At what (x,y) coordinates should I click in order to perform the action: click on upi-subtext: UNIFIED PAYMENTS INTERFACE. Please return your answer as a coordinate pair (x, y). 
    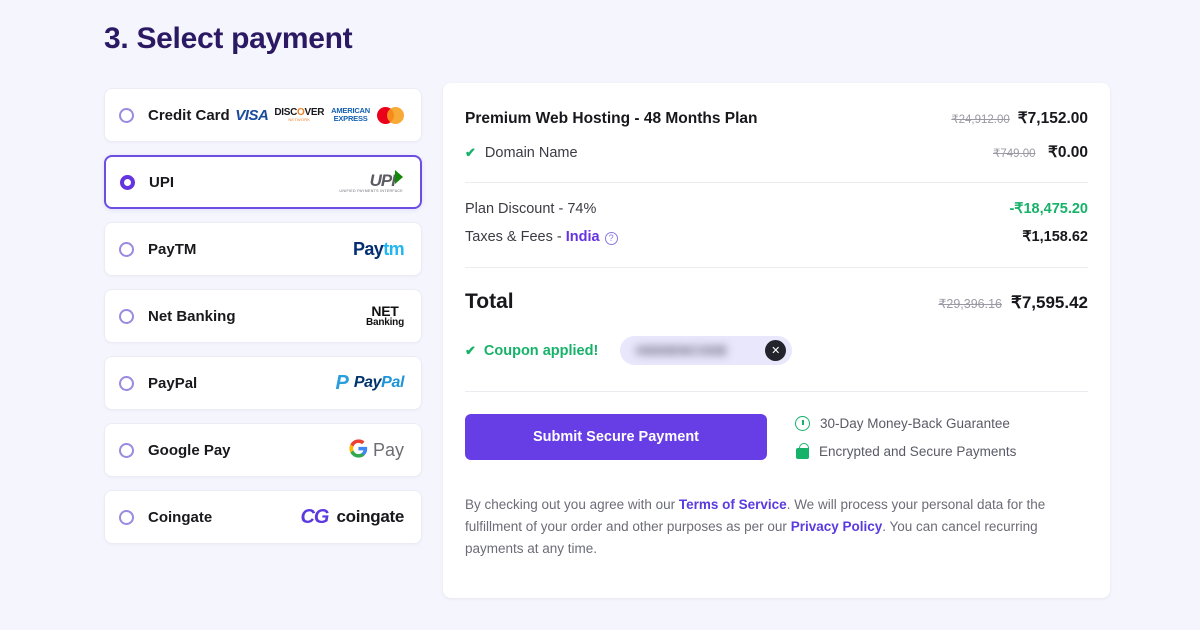
    Looking at the image, I should click on (371, 191).